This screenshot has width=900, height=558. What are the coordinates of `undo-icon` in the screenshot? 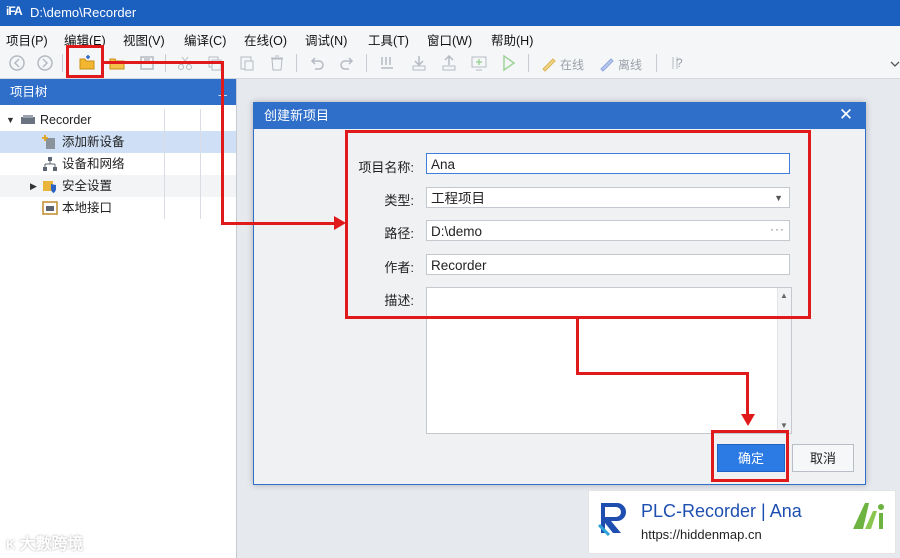 It's located at (317, 63).